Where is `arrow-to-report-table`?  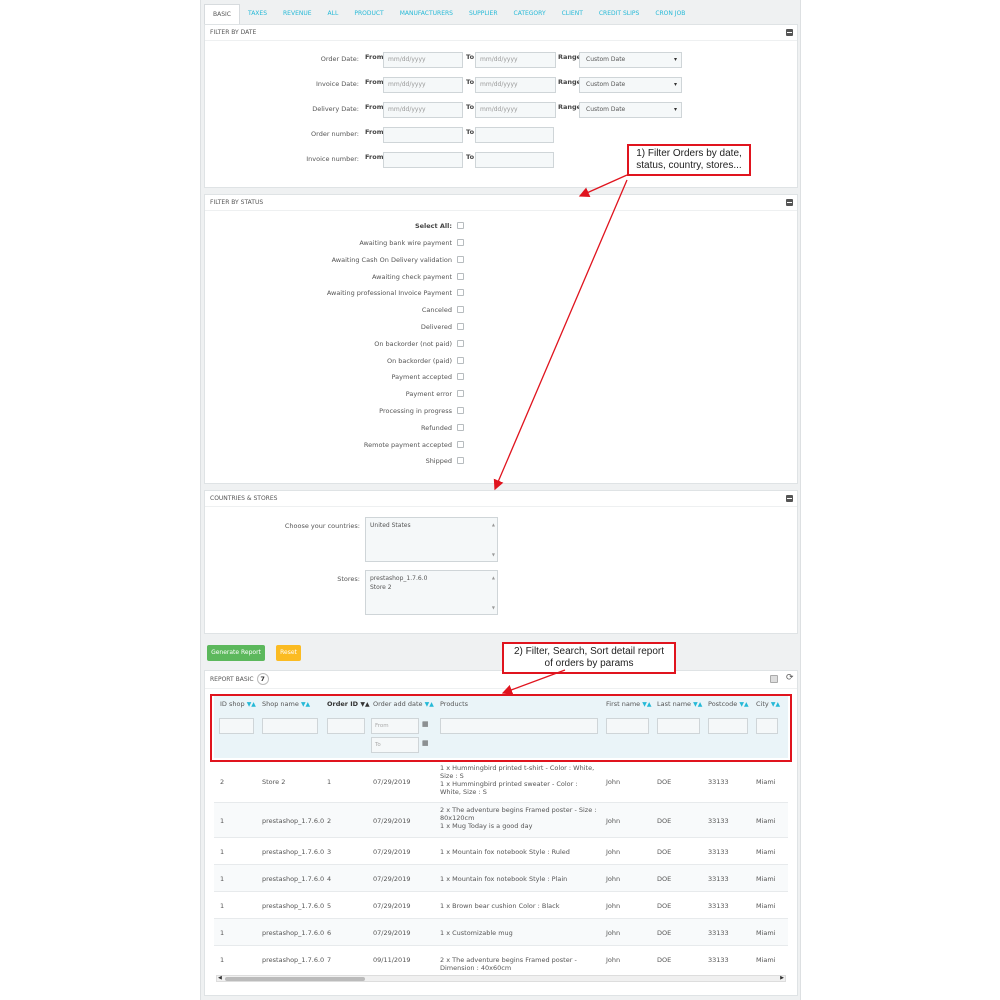
arrow-to-report-table is located at coordinates (533, 682).